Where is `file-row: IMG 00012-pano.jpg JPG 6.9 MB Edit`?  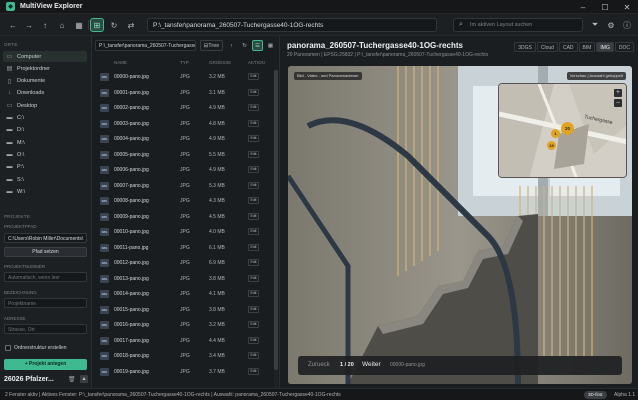 file-row: IMG 00012-pano.jpg JPG 6.9 MB Edit is located at coordinates (182, 263).